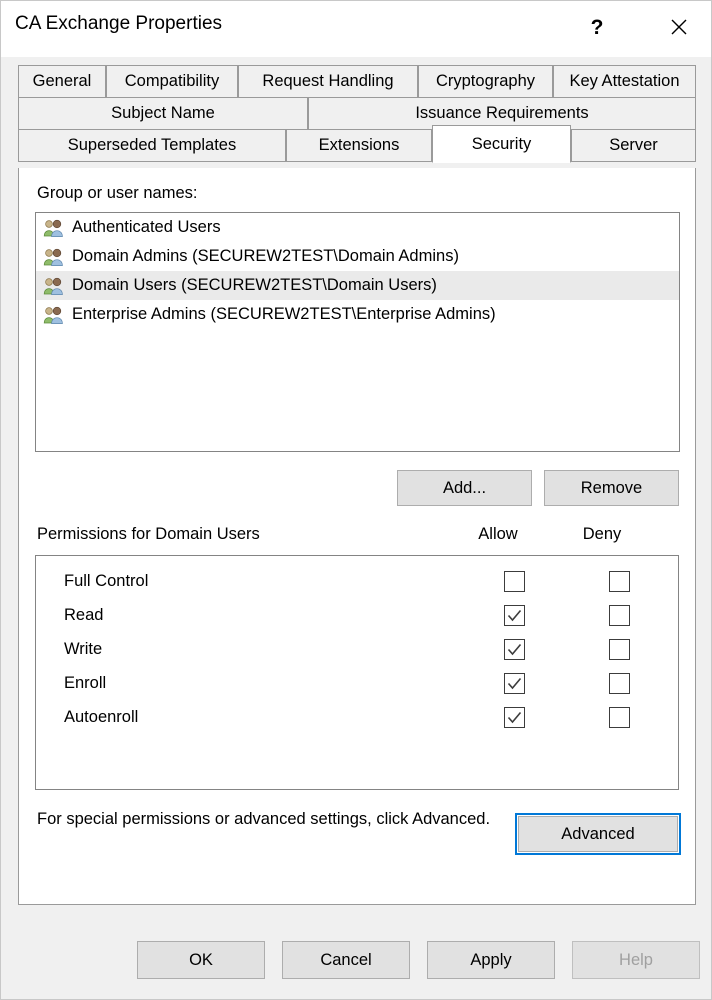  Describe the element at coordinates (598, 834) in the screenshot. I see `advanced-button: Advanced` at that location.